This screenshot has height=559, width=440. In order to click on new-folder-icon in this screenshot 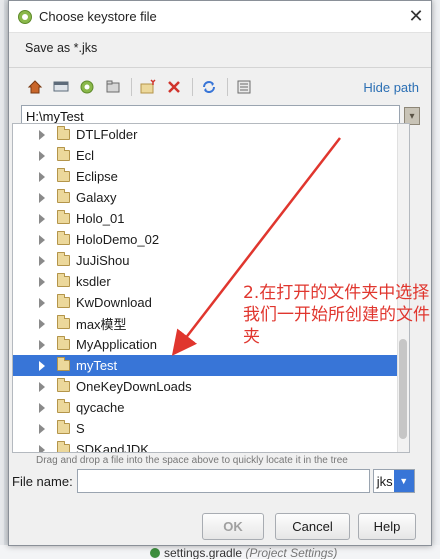, I will do `click(148, 87)`.